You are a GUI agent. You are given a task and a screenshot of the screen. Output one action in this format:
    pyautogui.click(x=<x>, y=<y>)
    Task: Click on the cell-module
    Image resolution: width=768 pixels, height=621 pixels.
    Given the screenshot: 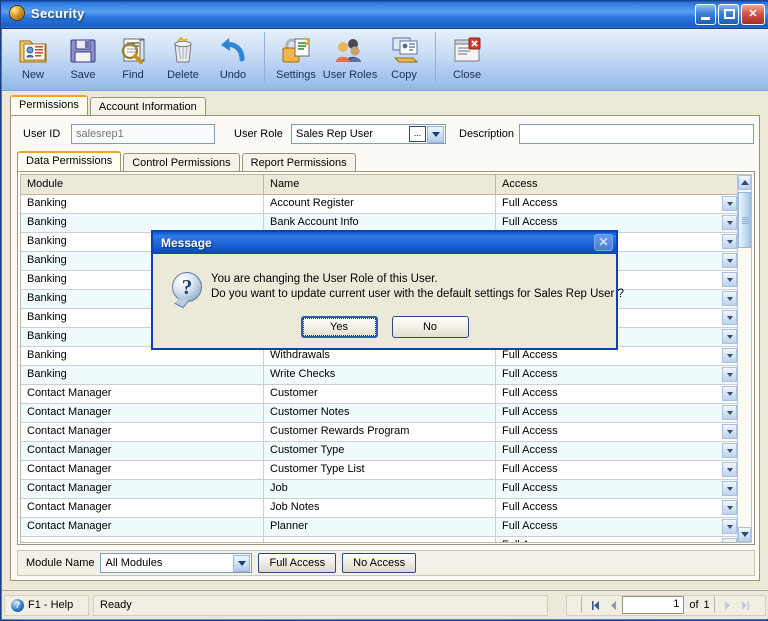 What is the action you would take?
    pyautogui.click(x=142, y=539)
    